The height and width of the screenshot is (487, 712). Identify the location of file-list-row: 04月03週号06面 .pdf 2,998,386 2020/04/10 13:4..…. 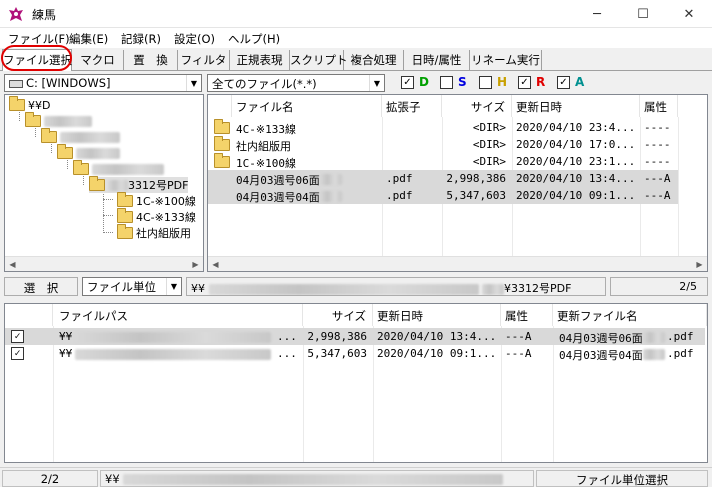
(443, 178).